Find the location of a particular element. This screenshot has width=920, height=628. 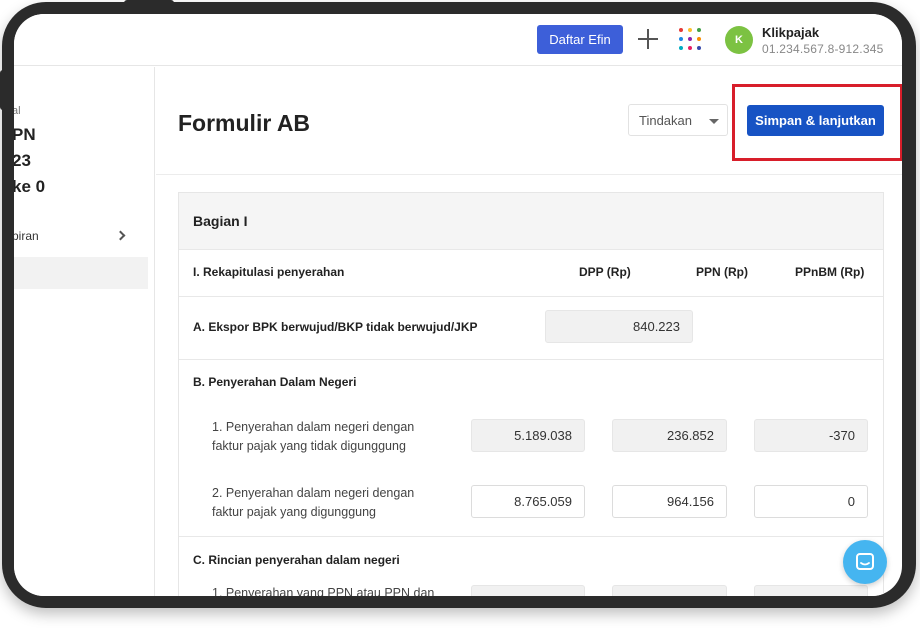

chat-glyph is located at coordinates (865, 561).